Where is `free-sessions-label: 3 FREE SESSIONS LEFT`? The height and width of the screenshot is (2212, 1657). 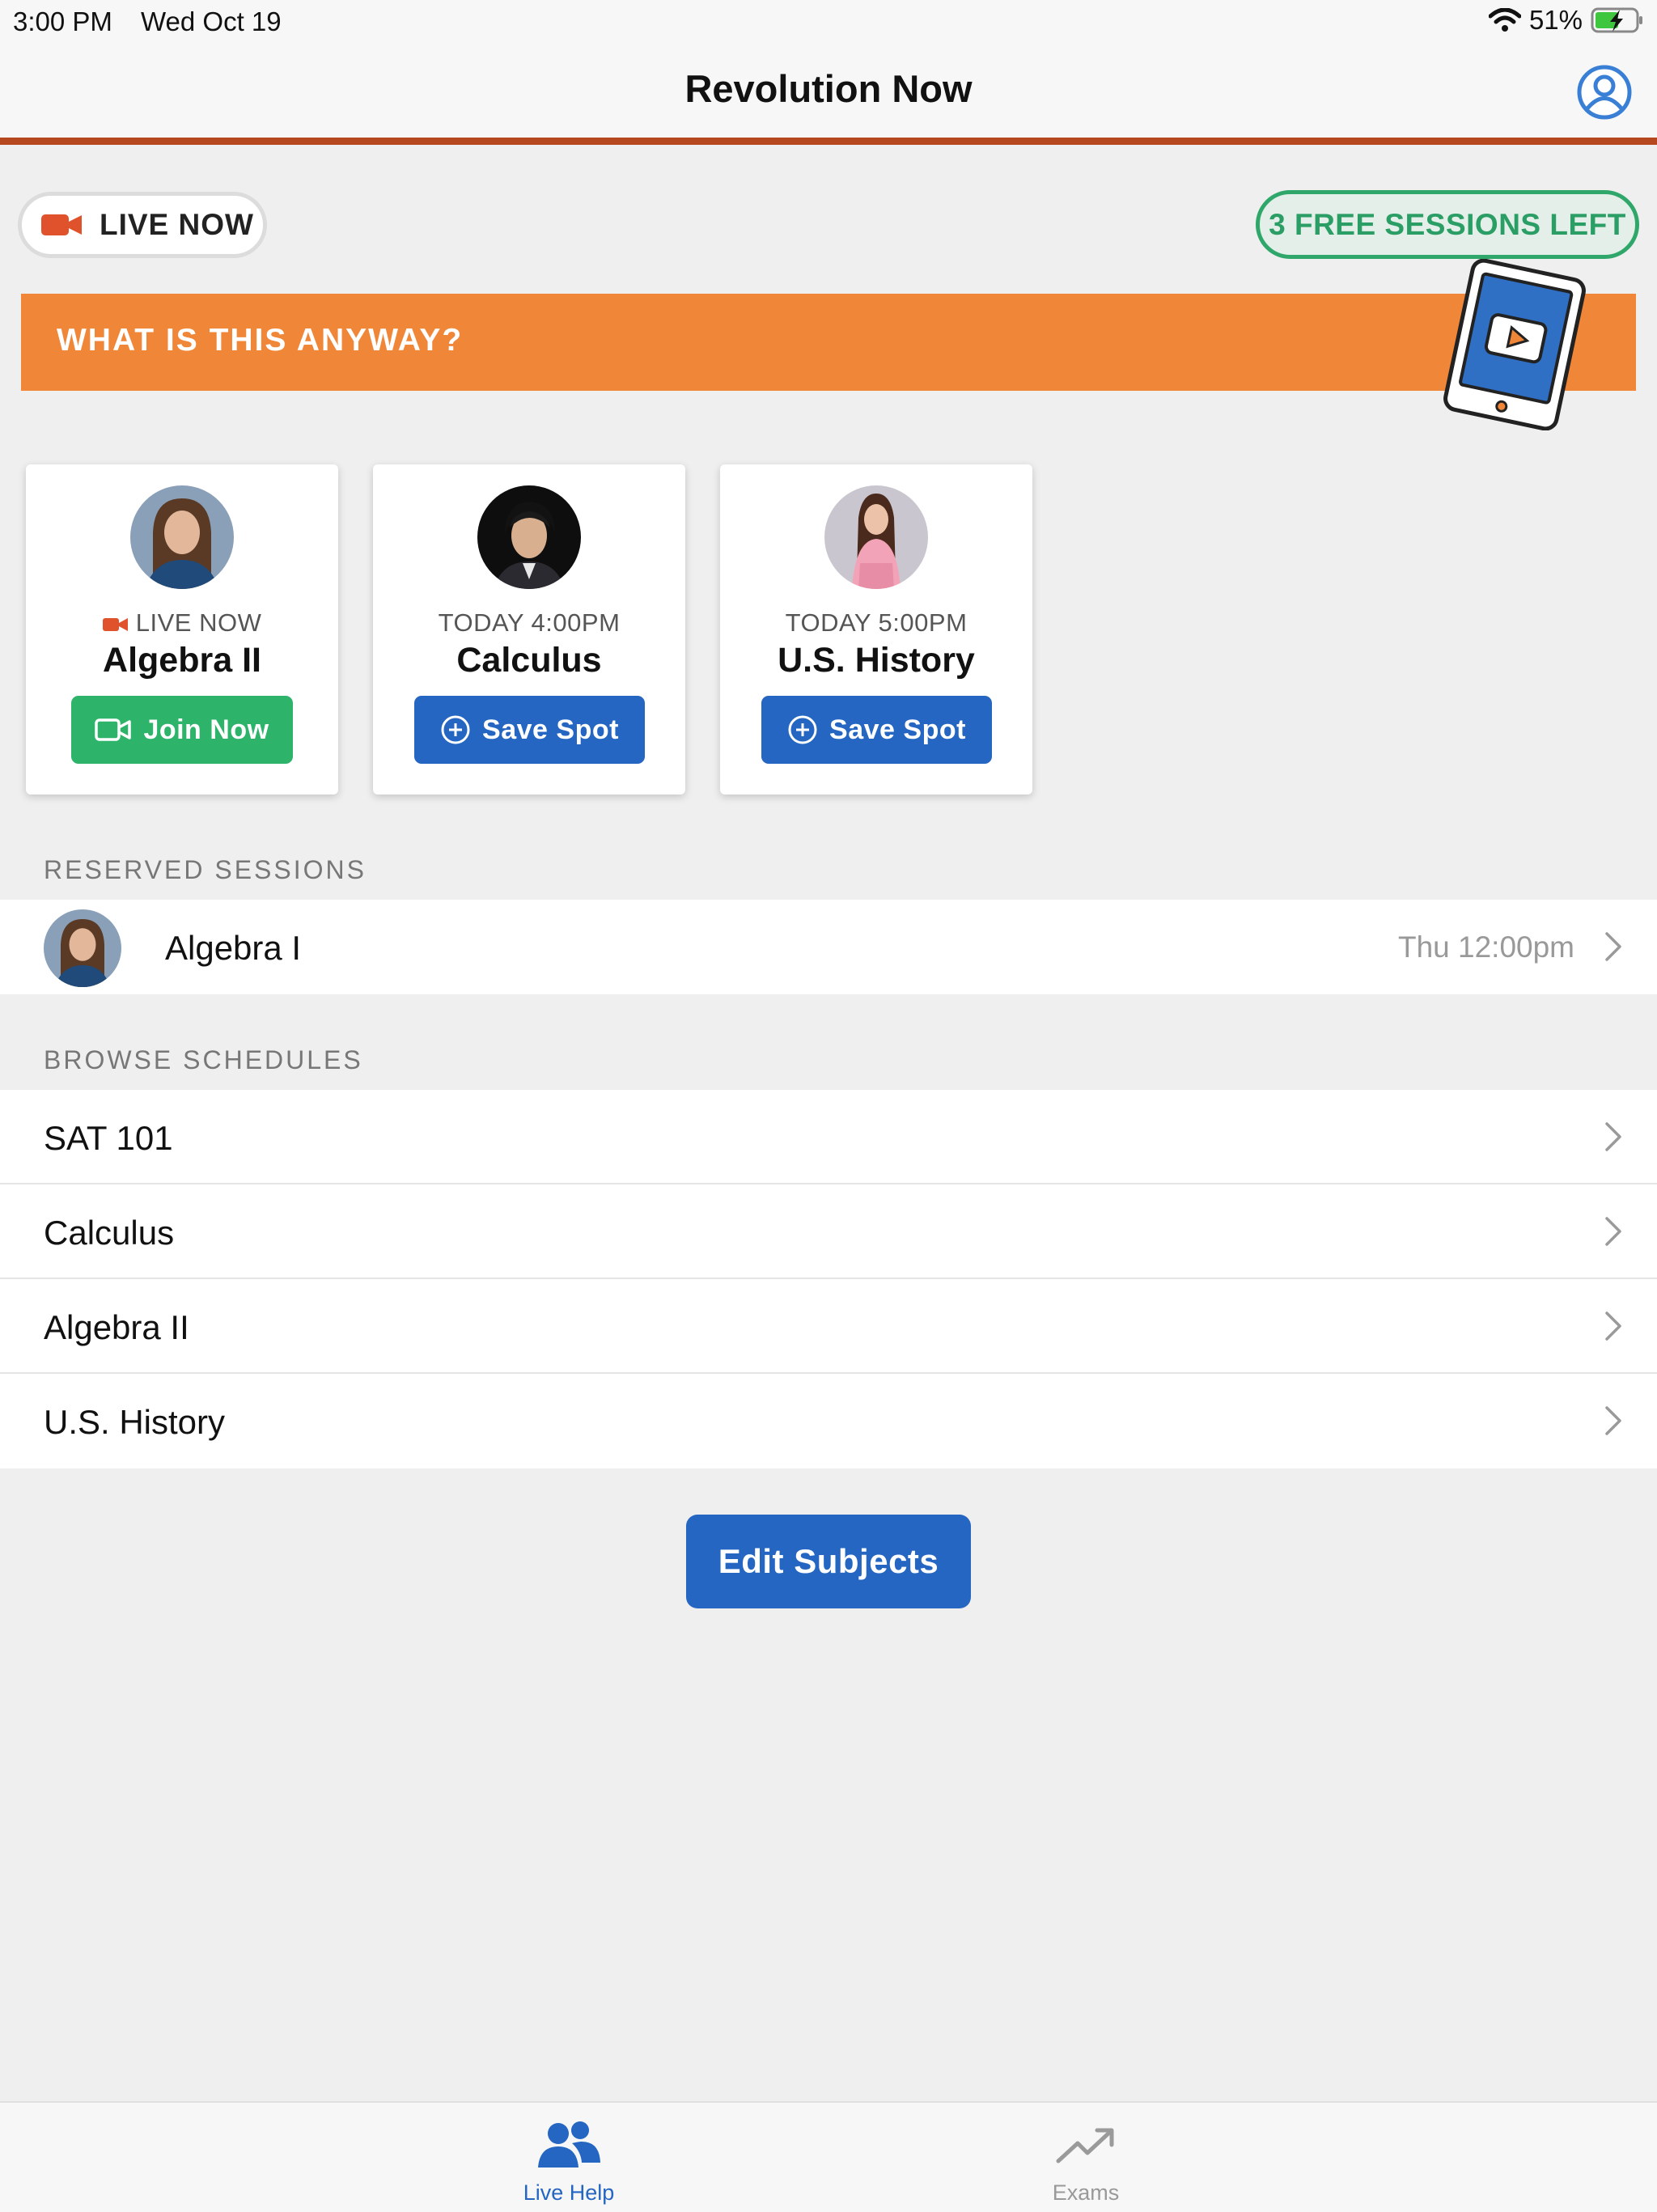 free-sessions-label: 3 FREE SESSIONS LEFT is located at coordinates (1447, 224).